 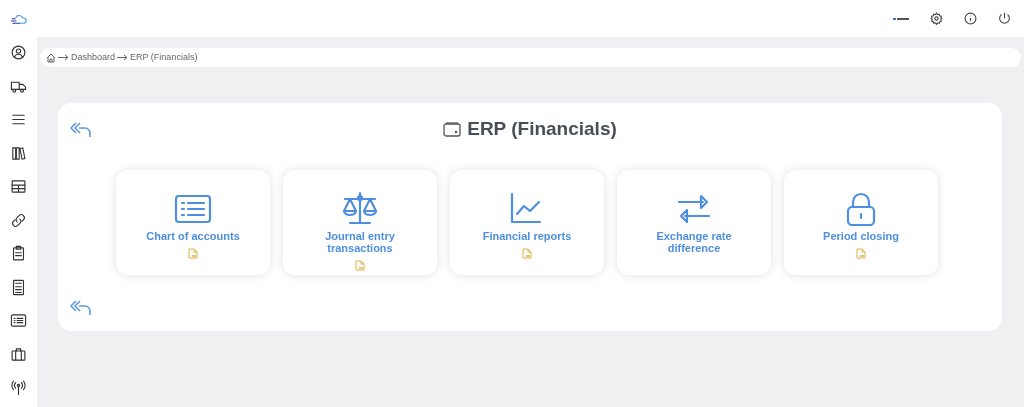 I want to click on module-card: Journal entry transactions, so click(x=360, y=222).